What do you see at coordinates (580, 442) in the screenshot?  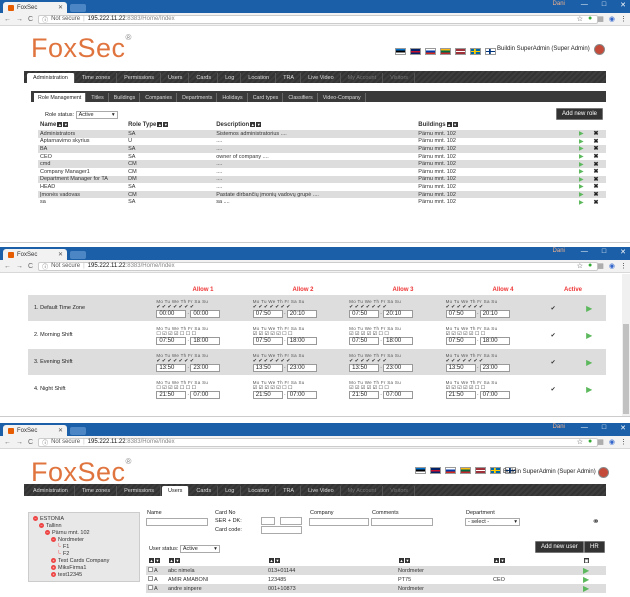 I see `bookmark-star-icon: ☆` at bounding box center [580, 442].